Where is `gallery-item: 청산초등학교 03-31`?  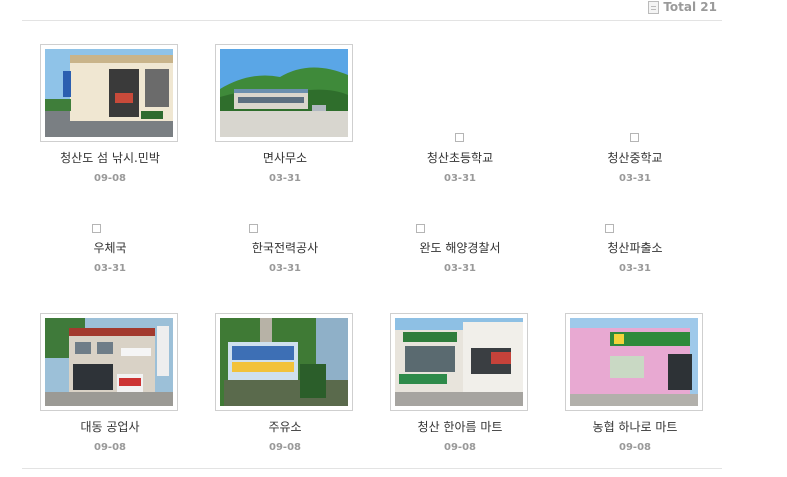 gallery-item: 청산초등학교 03-31 is located at coordinates (460, 119).